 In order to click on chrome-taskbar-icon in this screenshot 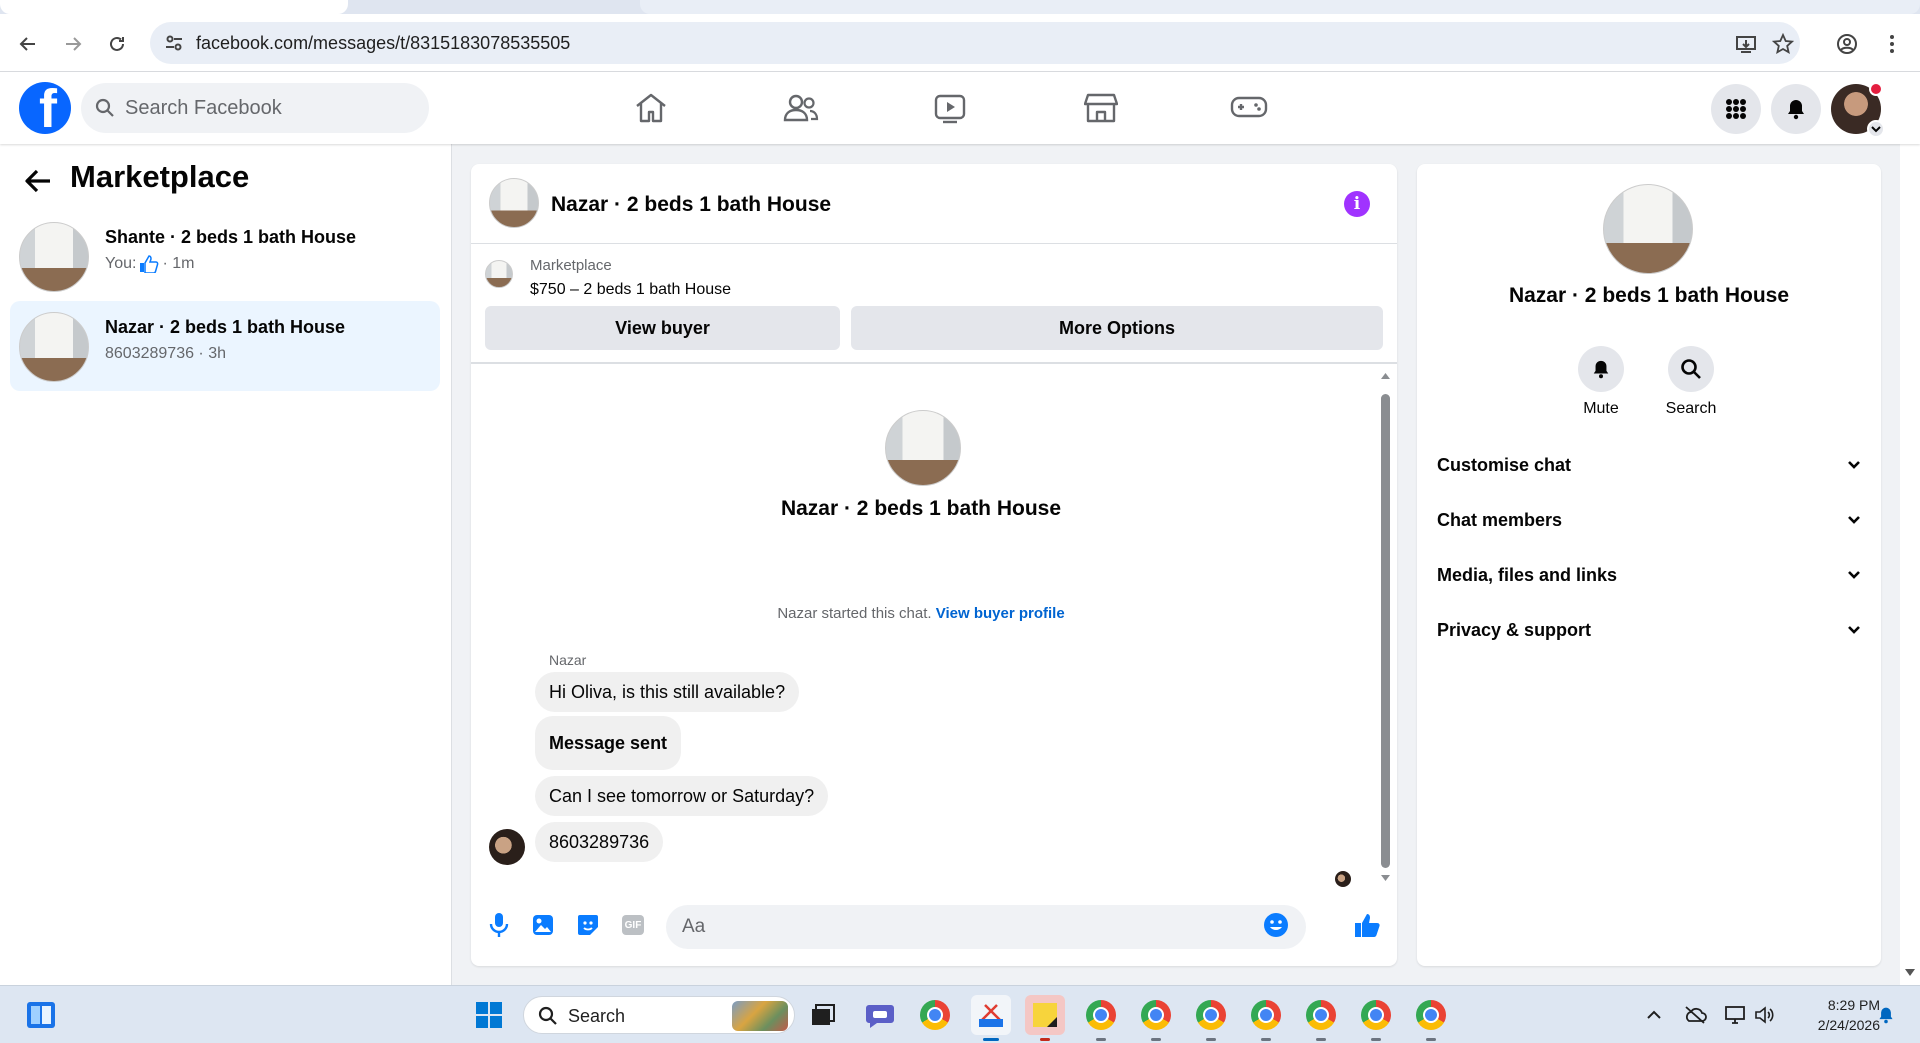, I will do `click(935, 1015)`.